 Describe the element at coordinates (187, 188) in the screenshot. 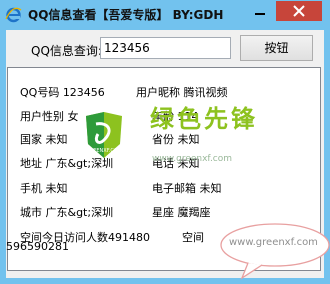

I see `email-text: 电子邮箱 未知` at that location.